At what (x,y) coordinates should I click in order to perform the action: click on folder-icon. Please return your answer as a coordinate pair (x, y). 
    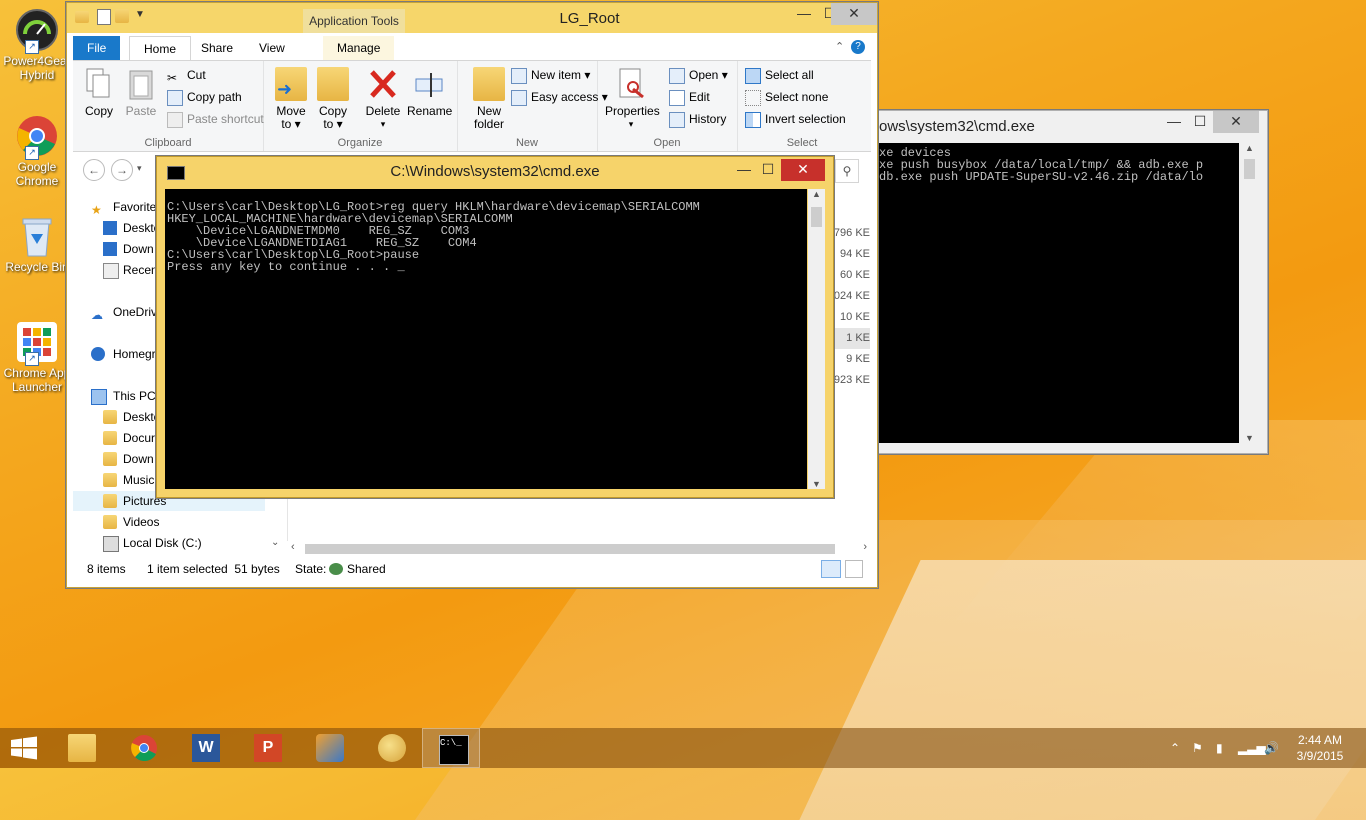
    Looking at the image, I should click on (110, 522).